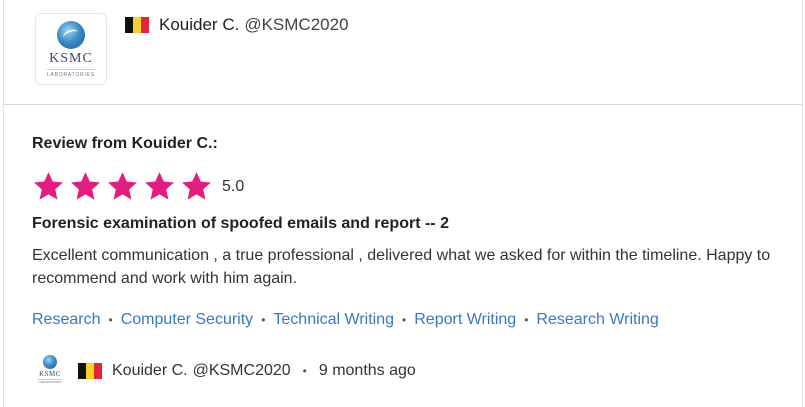  Describe the element at coordinates (199, 25) in the screenshot. I see `client-name: Kouider C.` at that location.